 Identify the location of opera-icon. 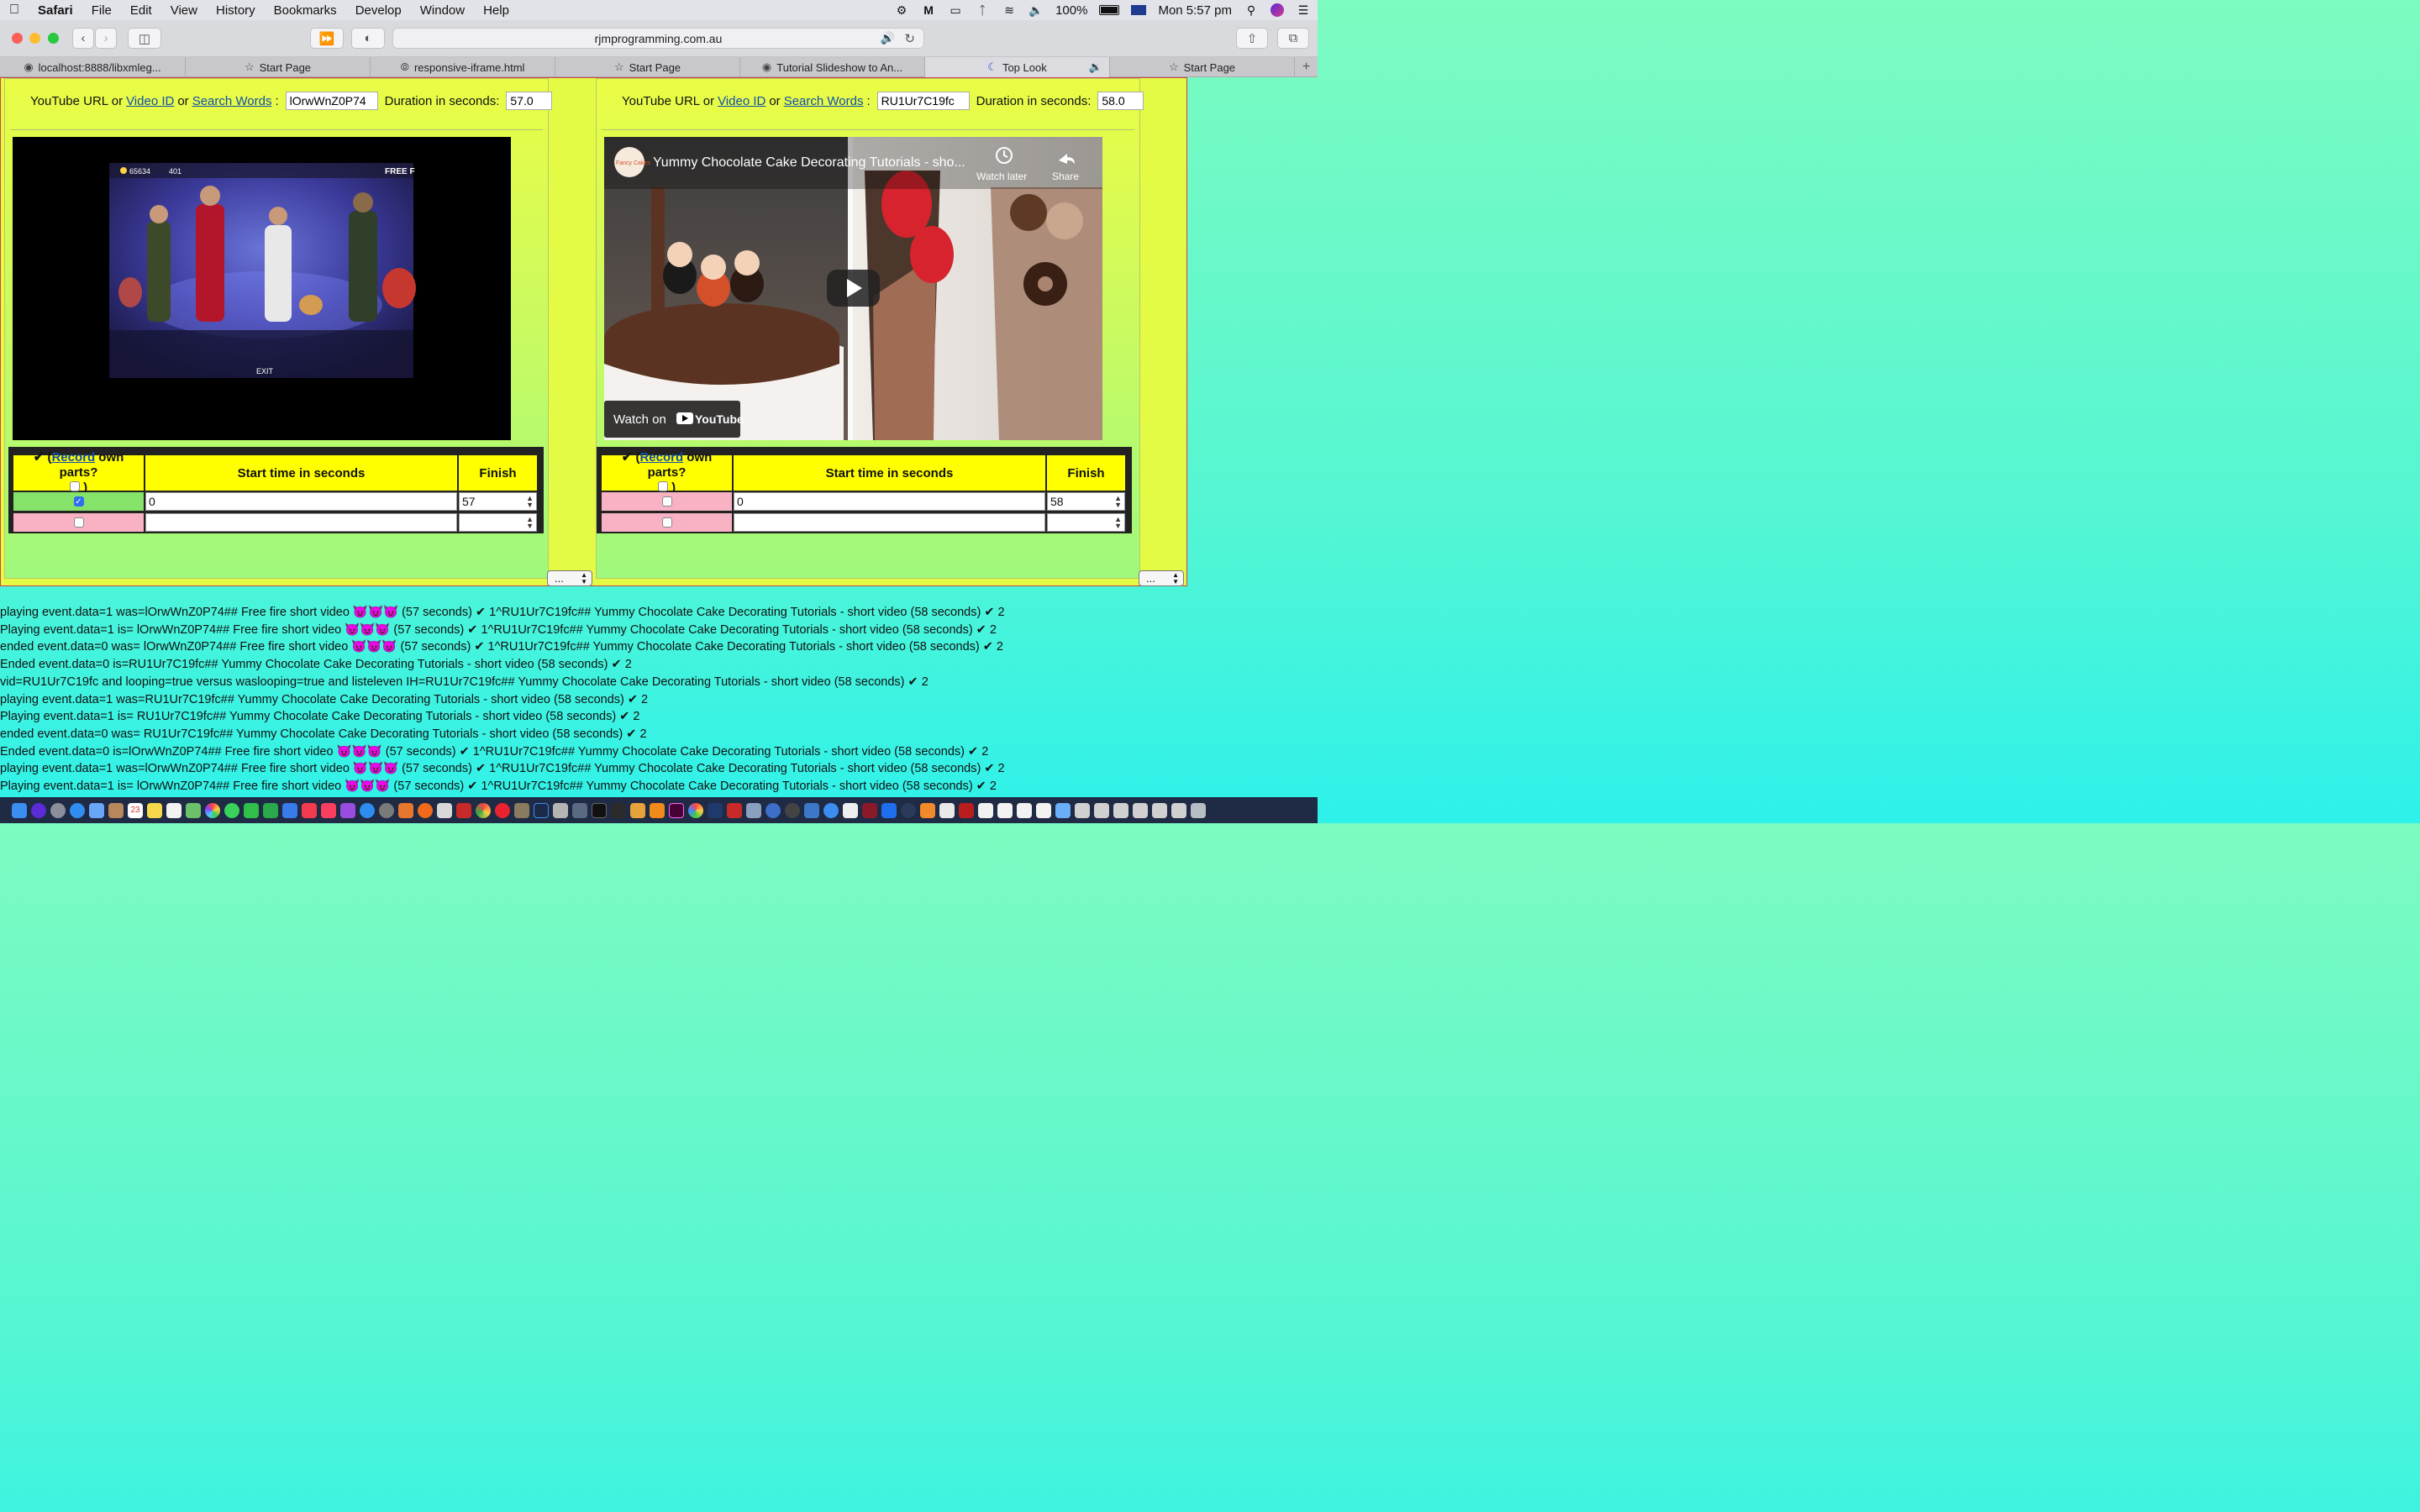
(502, 810).